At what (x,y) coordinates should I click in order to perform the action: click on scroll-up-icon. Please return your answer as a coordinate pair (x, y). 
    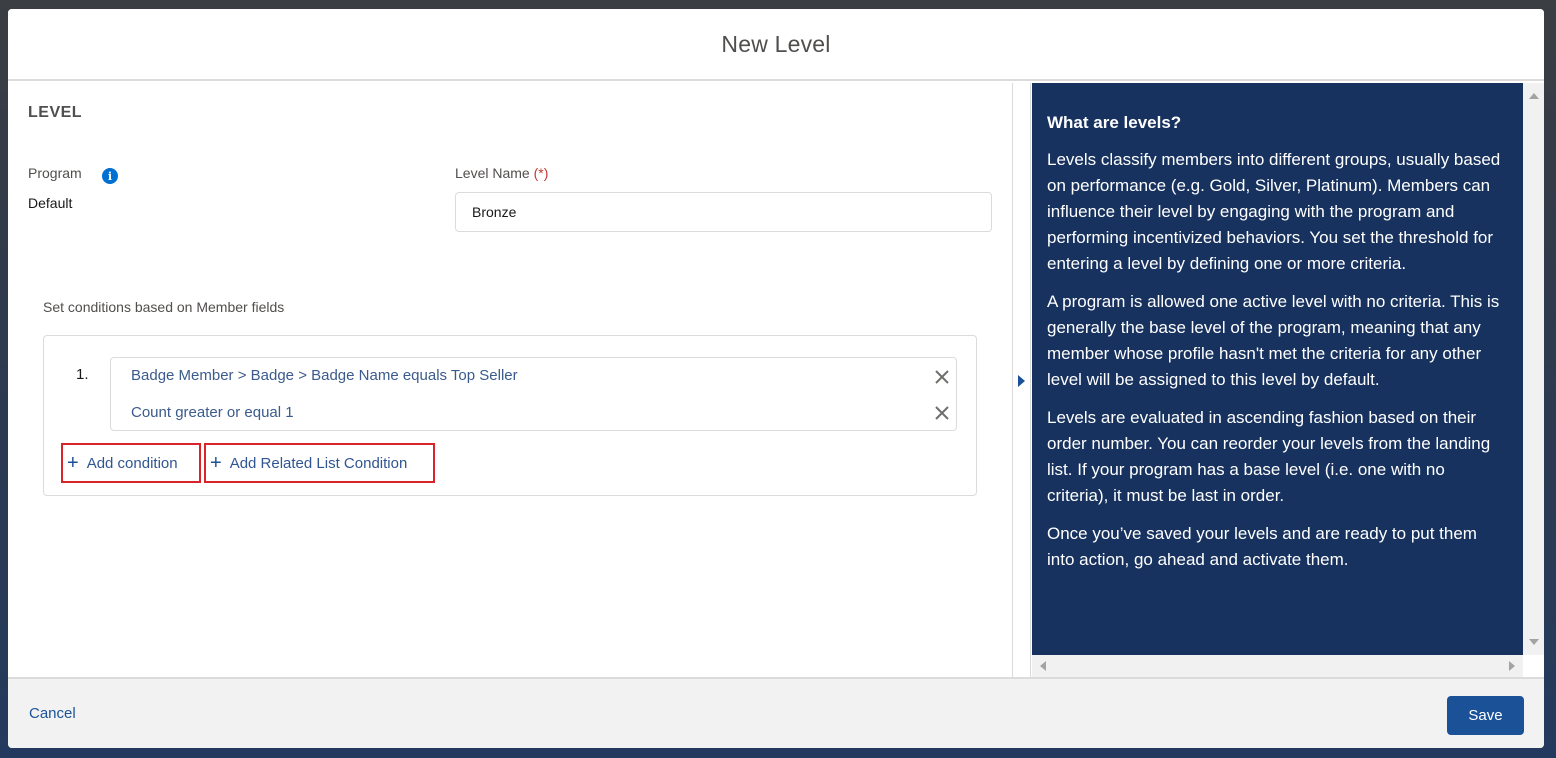
    Looking at the image, I should click on (1534, 96).